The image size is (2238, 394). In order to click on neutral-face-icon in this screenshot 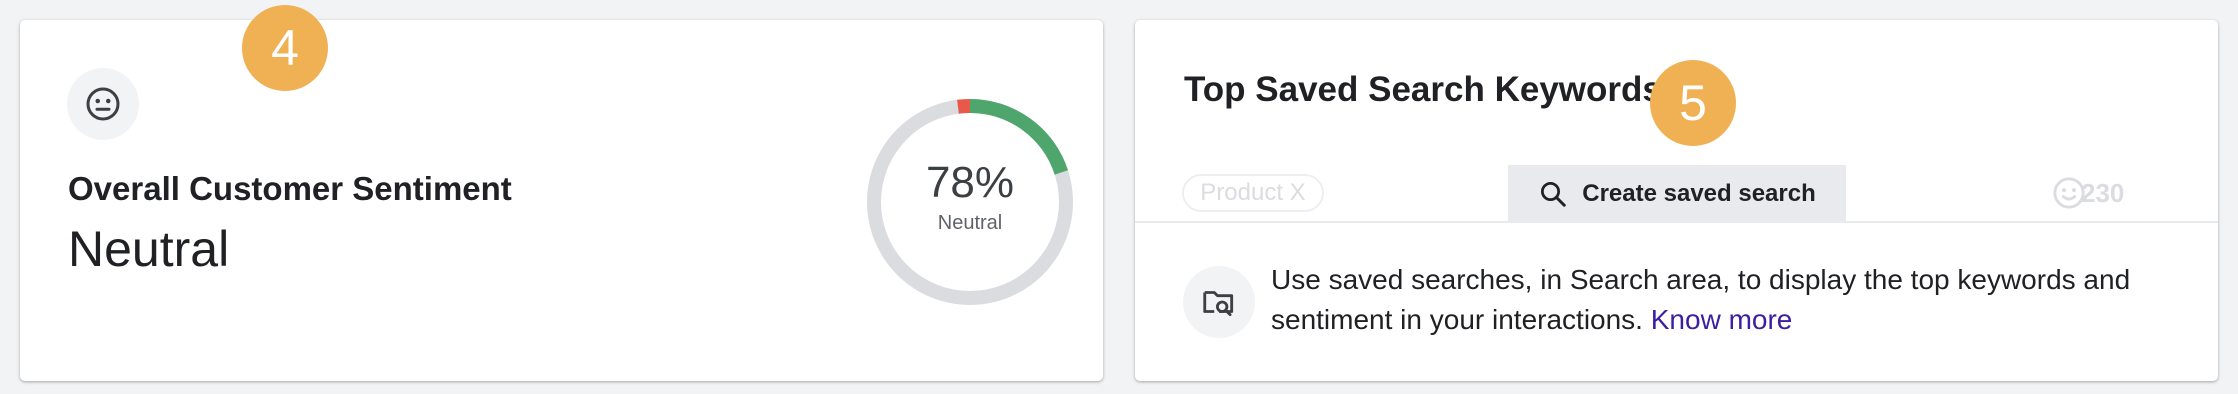, I will do `click(103, 104)`.